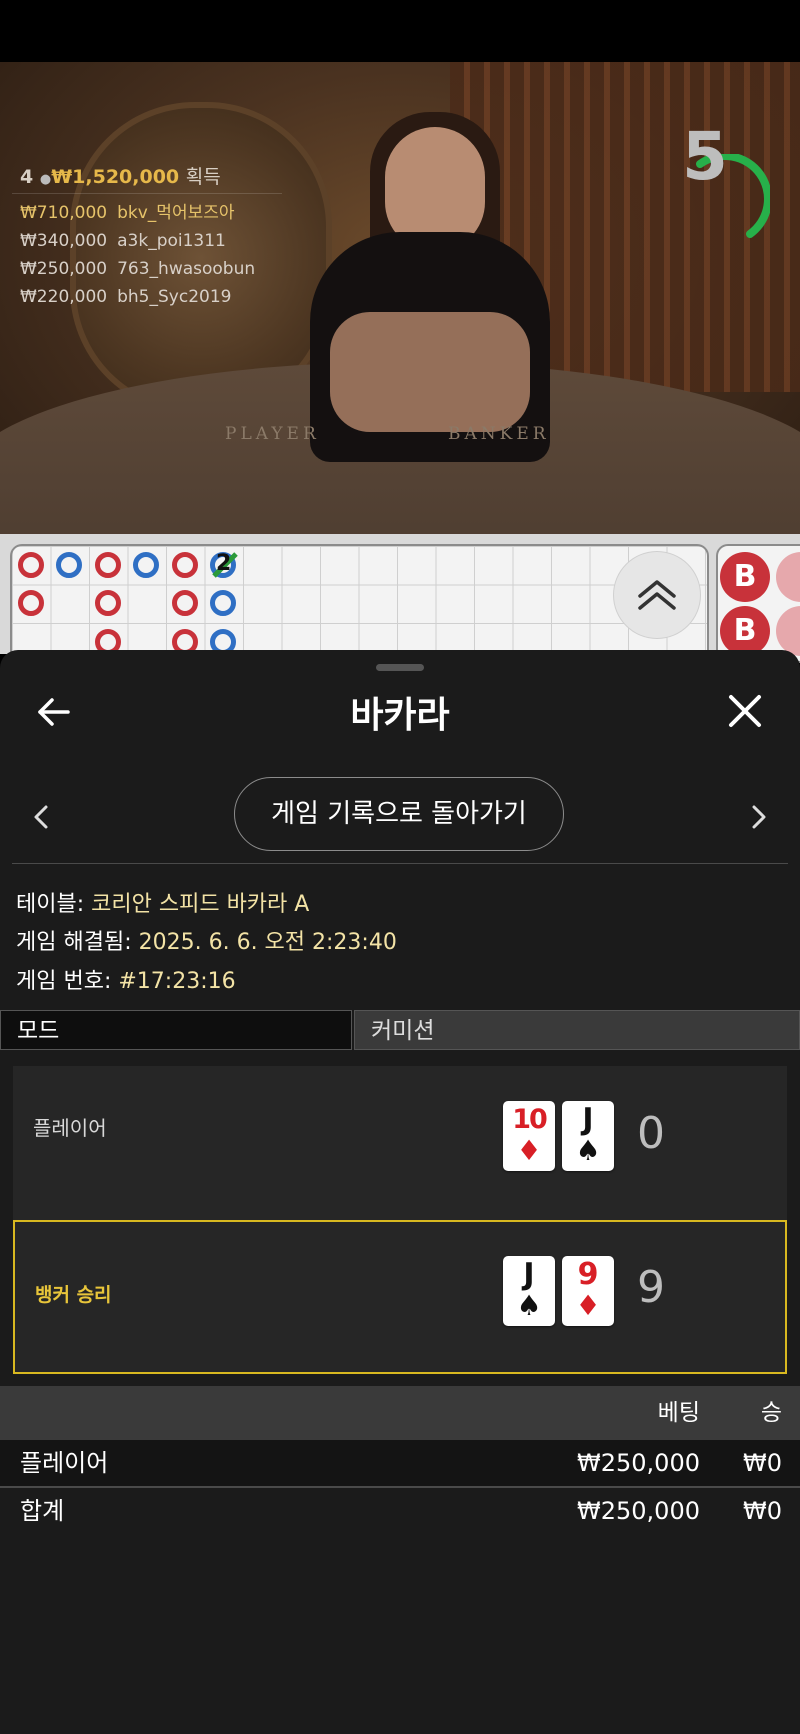 The height and width of the screenshot is (1734, 800). What do you see at coordinates (267, 942) in the screenshot?
I see `resolved-value: 2025. 6. 6. 오전 2:23:40` at bounding box center [267, 942].